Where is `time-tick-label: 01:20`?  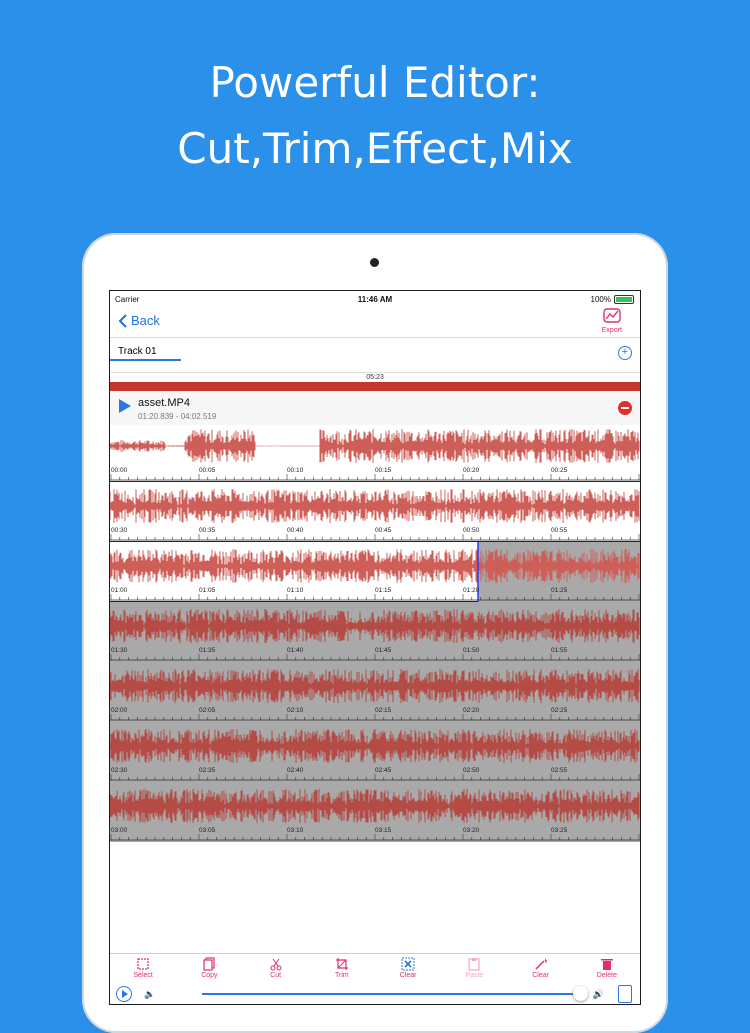 time-tick-label: 01:20 is located at coordinates (471, 590).